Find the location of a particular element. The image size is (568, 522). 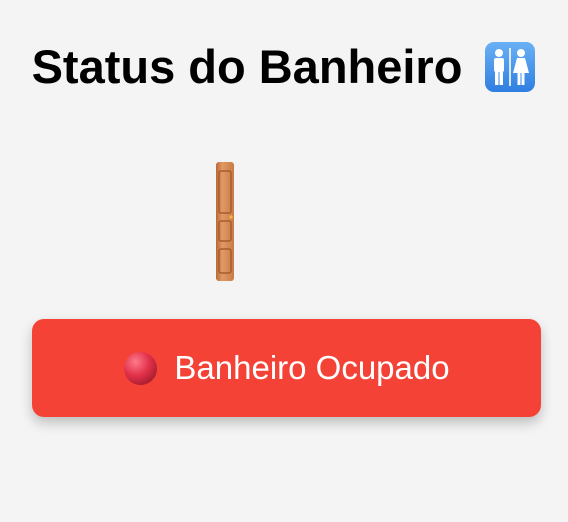

status-label: Banheiro Ocupado is located at coordinates (312, 367).